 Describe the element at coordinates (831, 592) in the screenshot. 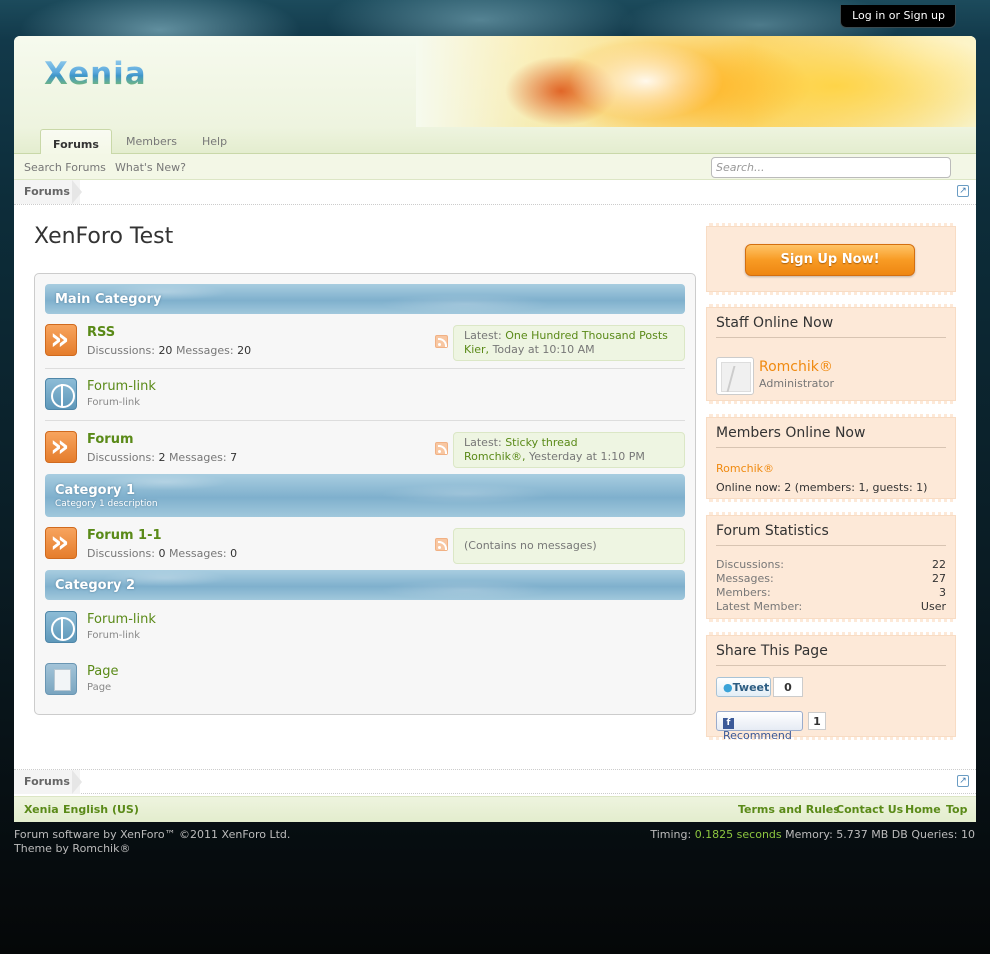

I see `stat-members: Members: 3` at that location.